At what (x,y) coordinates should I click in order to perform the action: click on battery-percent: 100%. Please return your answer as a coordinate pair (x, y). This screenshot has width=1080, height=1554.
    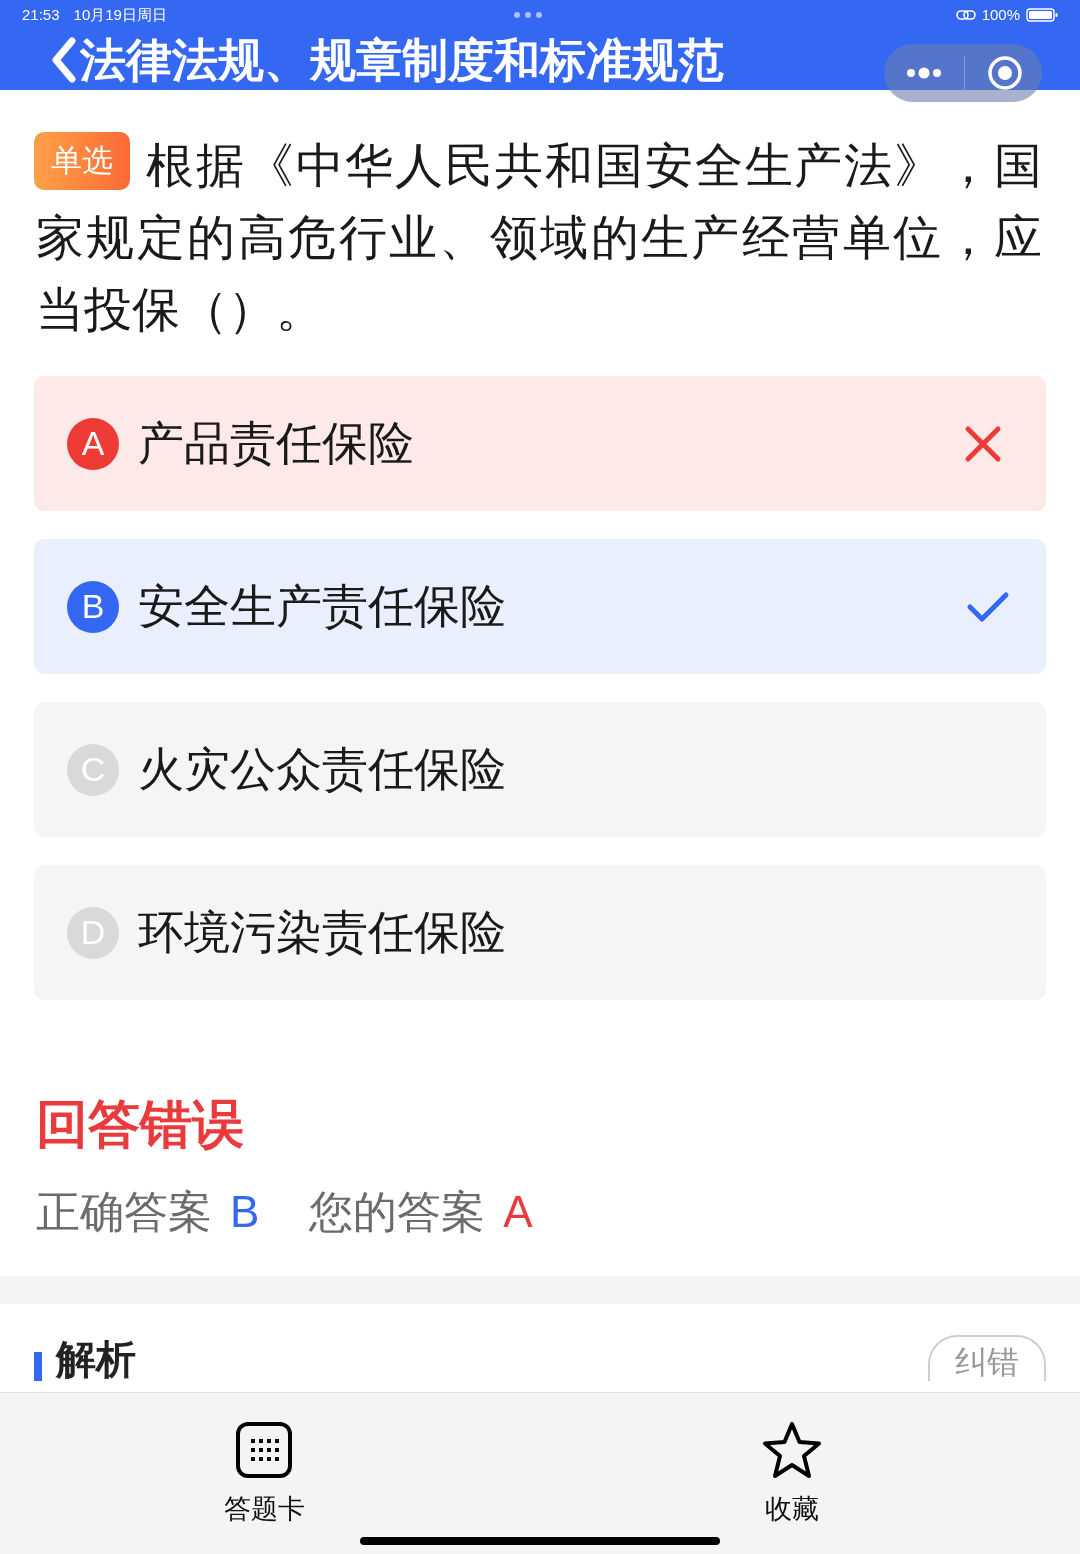
    Looking at the image, I should click on (1000, 14).